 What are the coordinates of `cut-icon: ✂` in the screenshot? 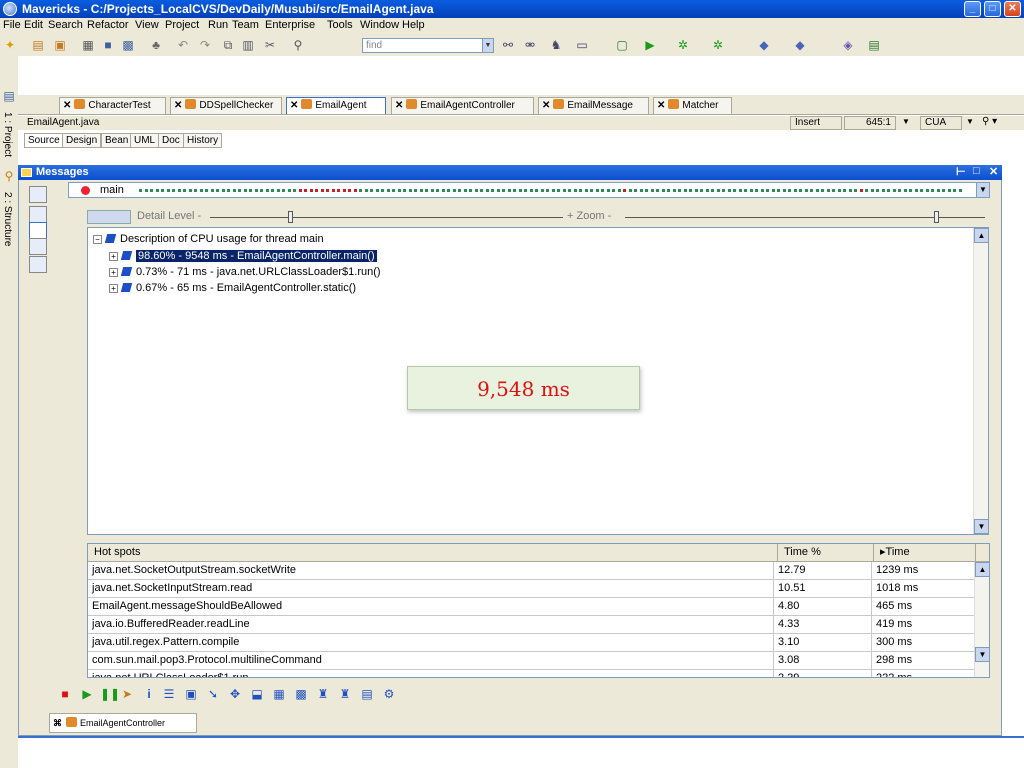 It's located at (270, 45).